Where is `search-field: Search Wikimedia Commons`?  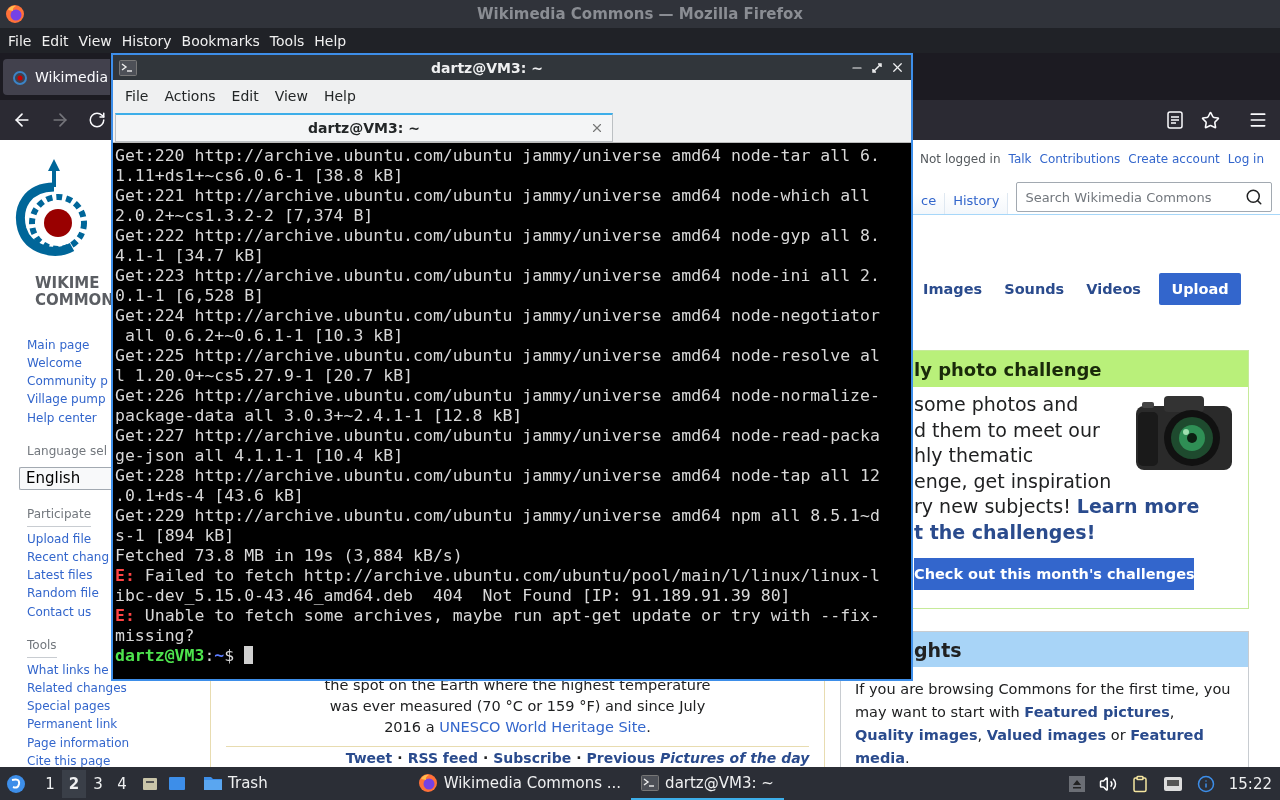 search-field: Search Wikimedia Commons is located at coordinates (1144, 197).